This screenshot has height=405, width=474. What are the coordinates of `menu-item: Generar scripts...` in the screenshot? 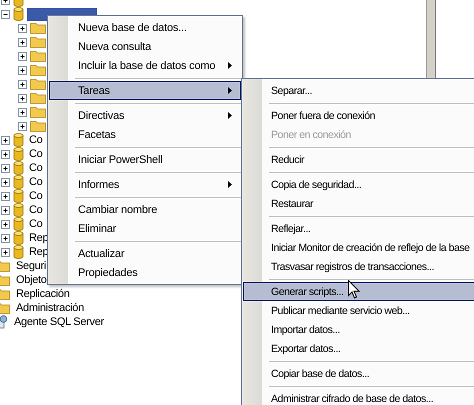 It's located at (358, 291).